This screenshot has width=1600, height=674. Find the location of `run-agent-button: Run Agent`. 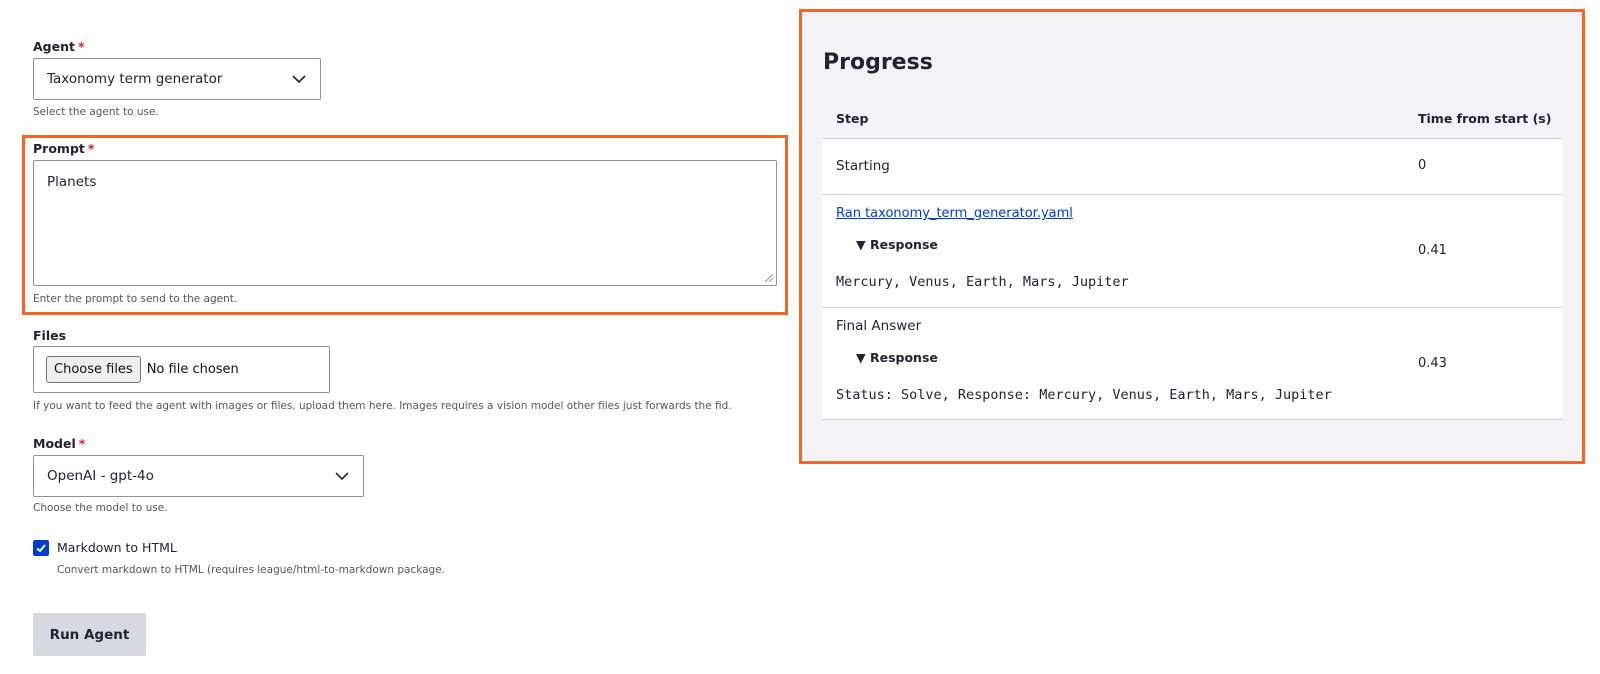

run-agent-button: Run Agent is located at coordinates (89, 634).